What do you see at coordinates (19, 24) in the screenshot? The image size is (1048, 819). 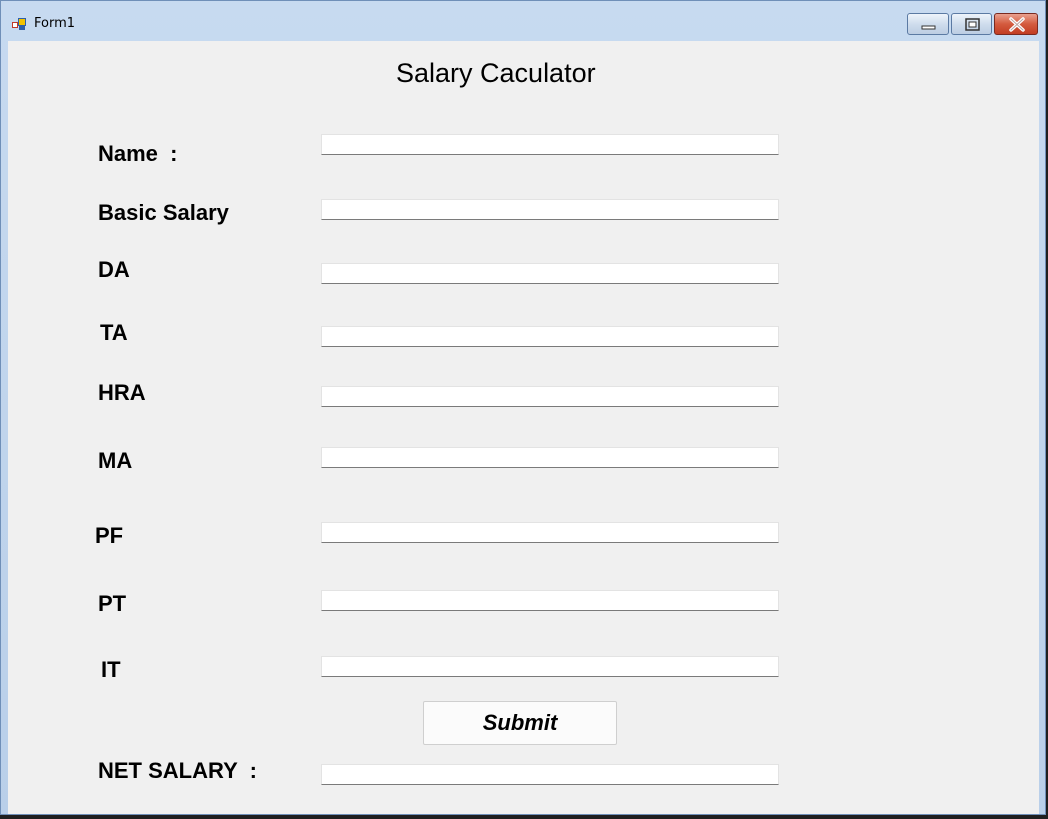 I see `app-icon` at bounding box center [19, 24].